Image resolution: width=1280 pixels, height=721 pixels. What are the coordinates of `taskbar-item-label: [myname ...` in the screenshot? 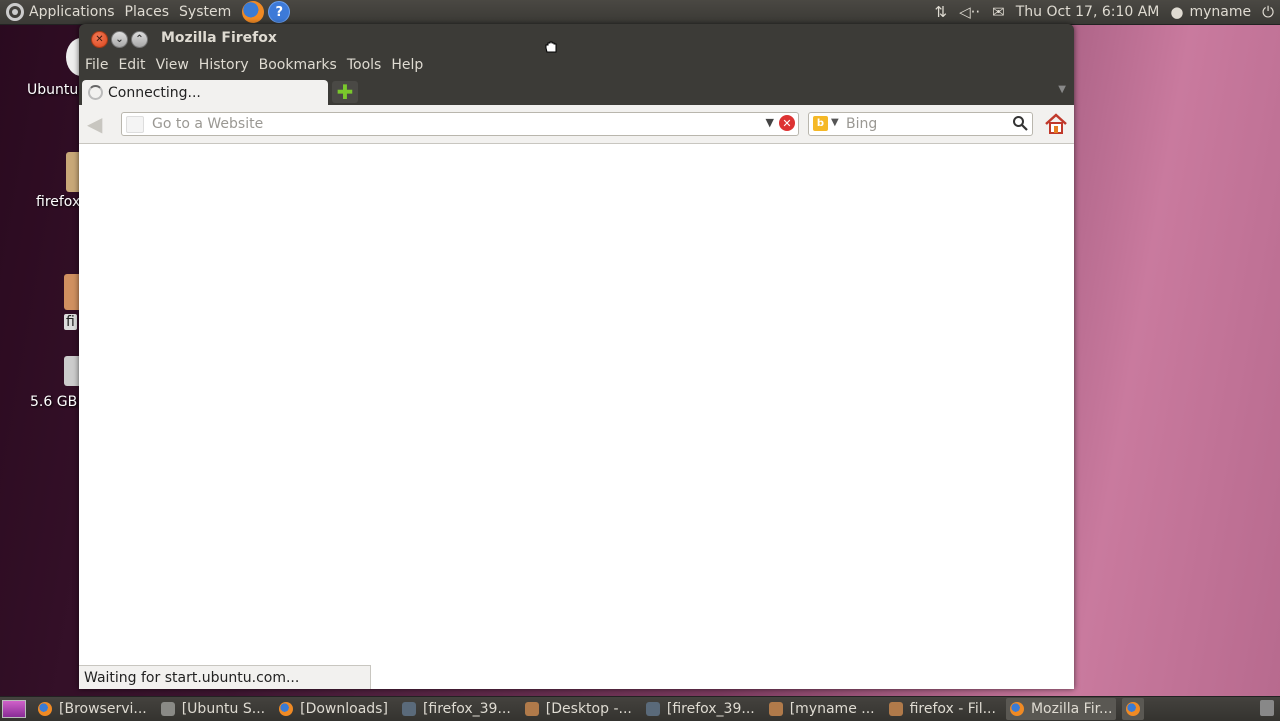 It's located at (832, 709).